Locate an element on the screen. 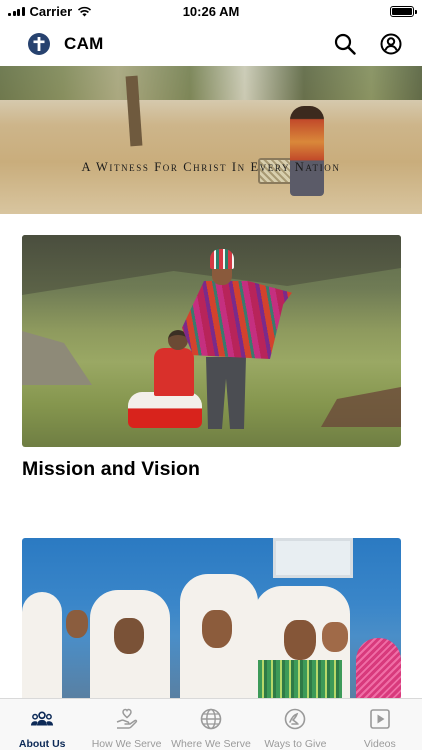  people-icon is located at coordinates (42, 719).